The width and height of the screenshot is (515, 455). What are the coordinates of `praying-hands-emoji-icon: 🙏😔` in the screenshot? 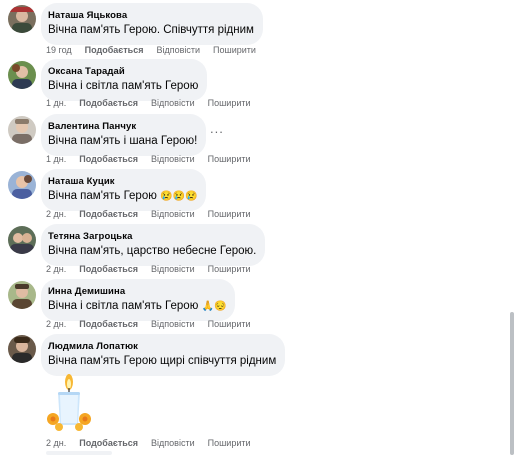 It's located at (214, 306).